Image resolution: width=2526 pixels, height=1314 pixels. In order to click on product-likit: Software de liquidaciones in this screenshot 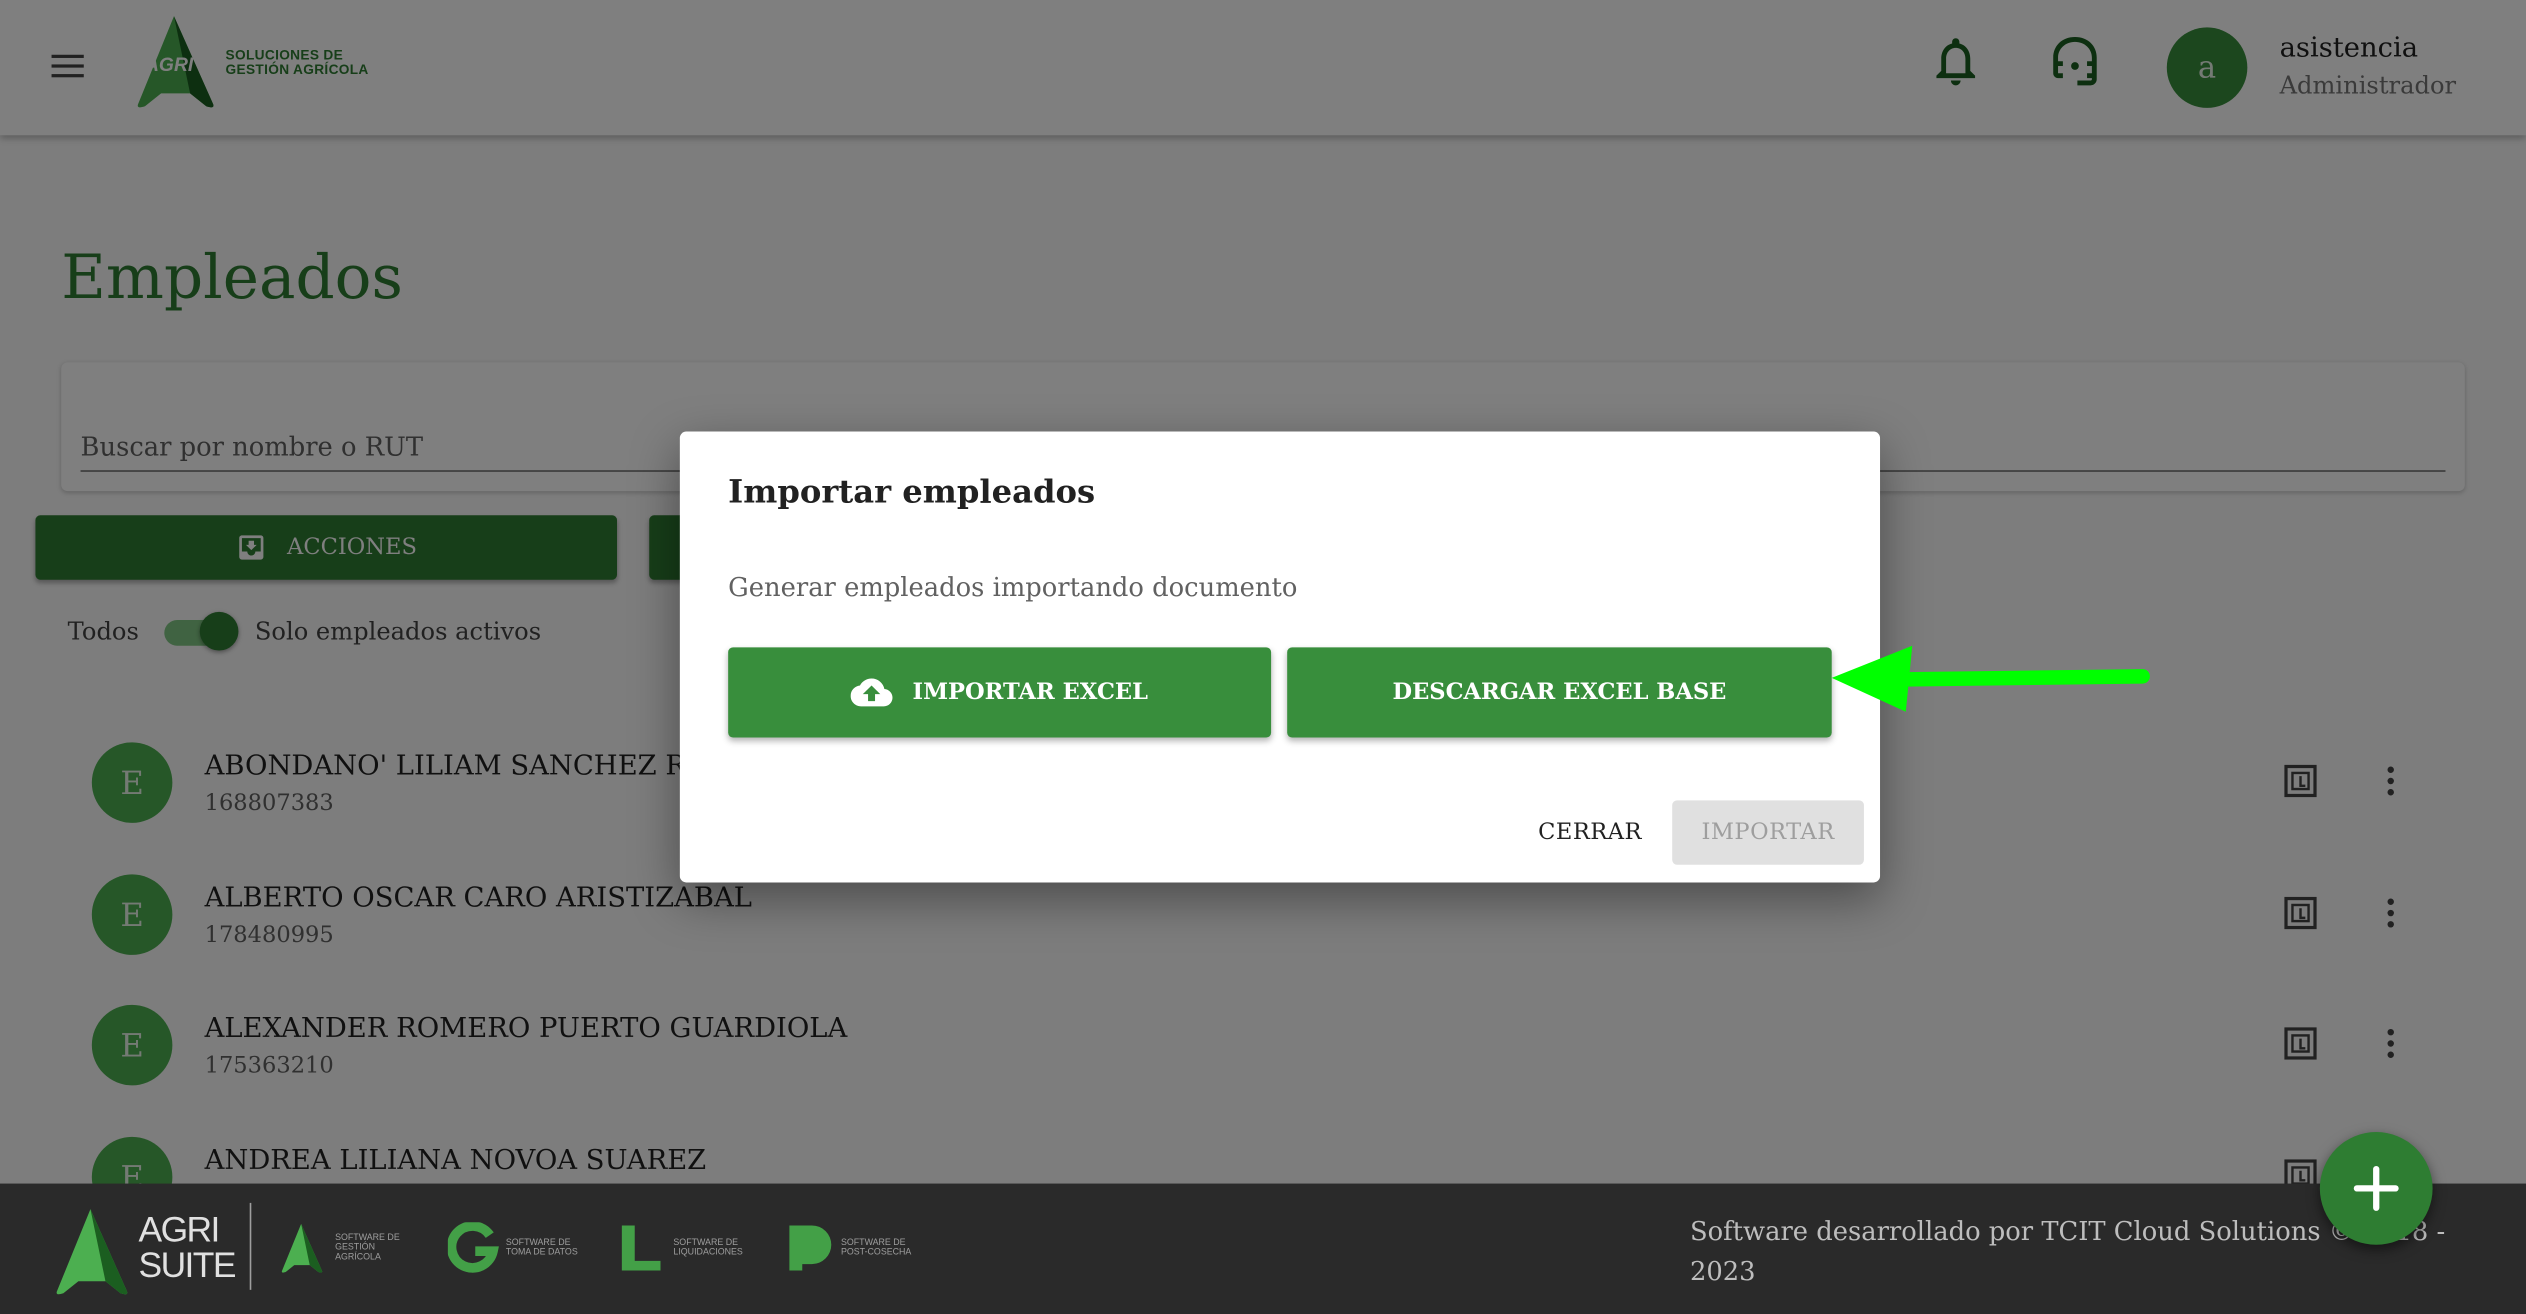, I will do `click(682, 1248)`.